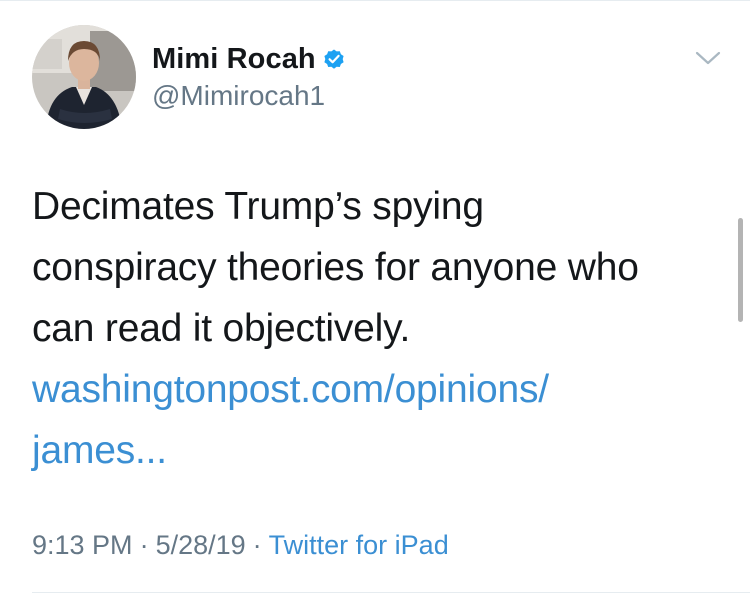  What do you see at coordinates (221, 328) in the screenshot?
I see `tweet-text-line: can read it objectively.` at bounding box center [221, 328].